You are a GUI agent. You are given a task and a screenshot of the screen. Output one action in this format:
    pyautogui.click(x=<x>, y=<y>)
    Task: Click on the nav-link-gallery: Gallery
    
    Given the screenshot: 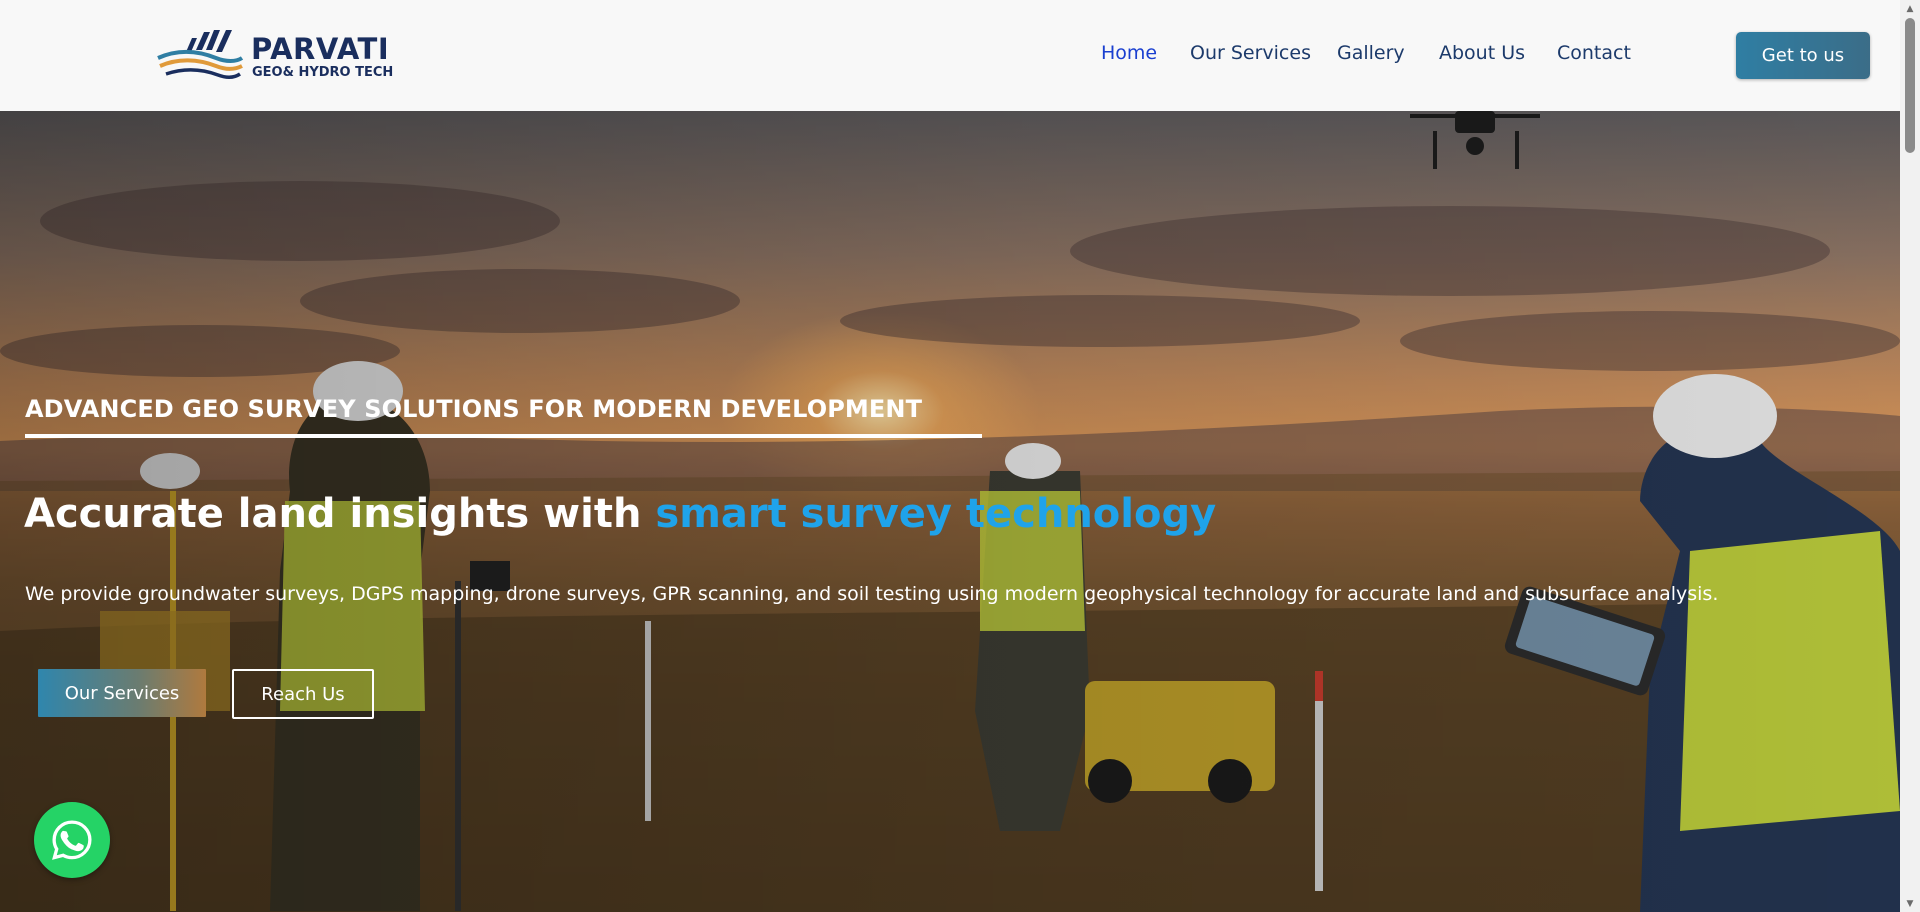 What is the action you would take?
    pyautogui.click(x=1371, y=53)
    